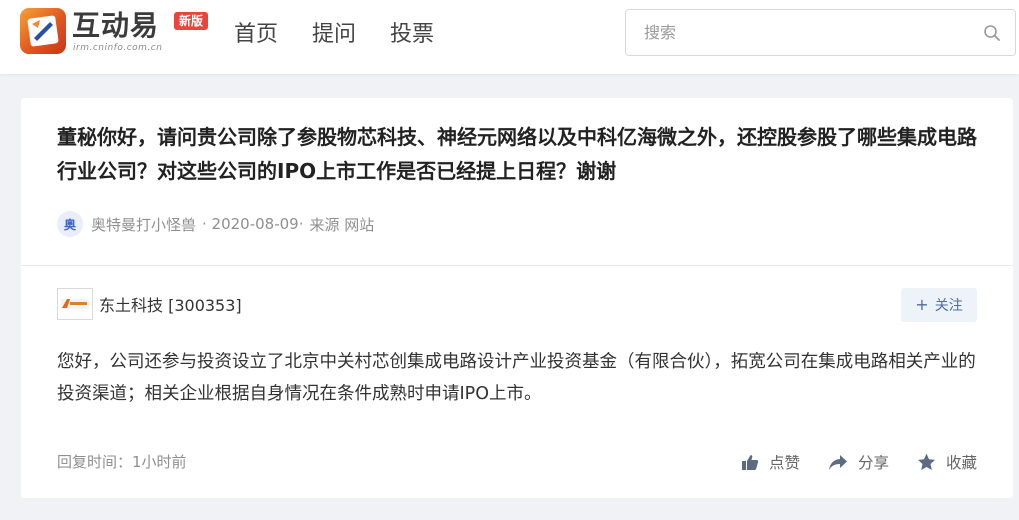 The image size is (1019, 520). I want to click on logo-icon, so click(43, 31).